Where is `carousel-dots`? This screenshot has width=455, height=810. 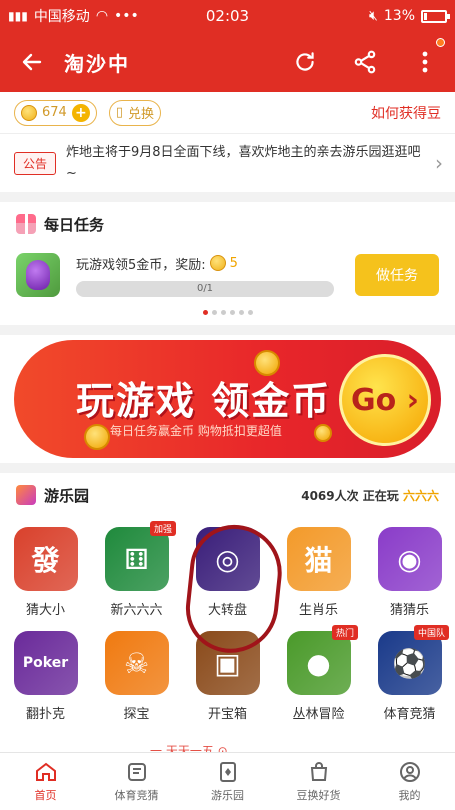
carousel-dots is located at coordinates (227, 312).